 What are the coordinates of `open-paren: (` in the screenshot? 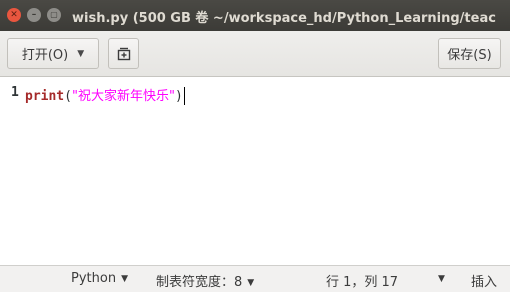 It's located at (68, 96).